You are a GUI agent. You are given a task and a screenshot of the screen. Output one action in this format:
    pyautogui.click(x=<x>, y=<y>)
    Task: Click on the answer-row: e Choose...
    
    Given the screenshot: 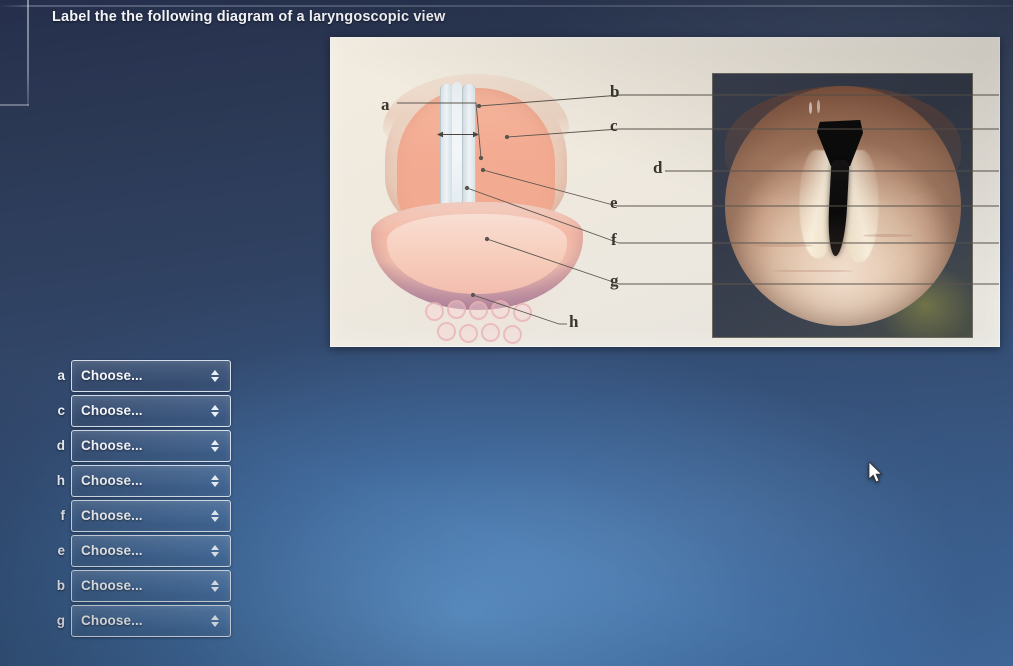 What is the action you would take?
    pyautogui.click(x=138, y=550)
    